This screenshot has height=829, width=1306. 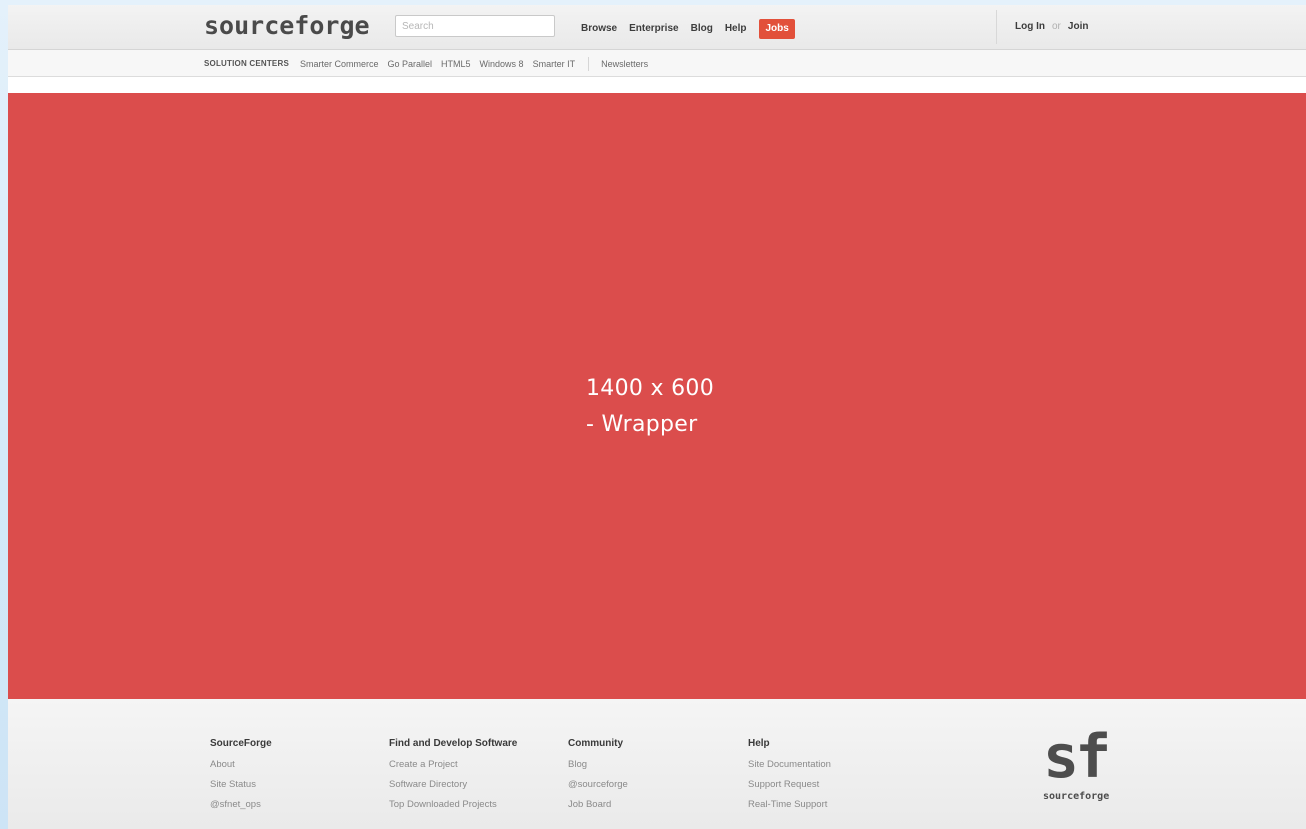 I want to click on footer-column-sourceforge: SourceForge About Site Status @sfnet_ops, so click(x=241, y=777).